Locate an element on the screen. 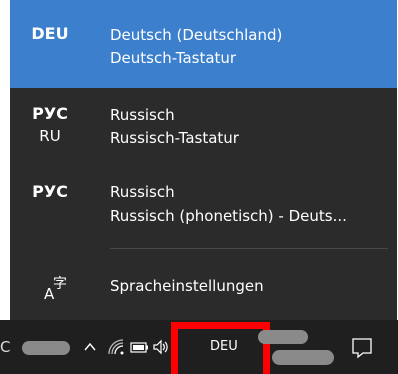 This screenshot has width=398, height=374. divider is located at coordinates (249, 248).